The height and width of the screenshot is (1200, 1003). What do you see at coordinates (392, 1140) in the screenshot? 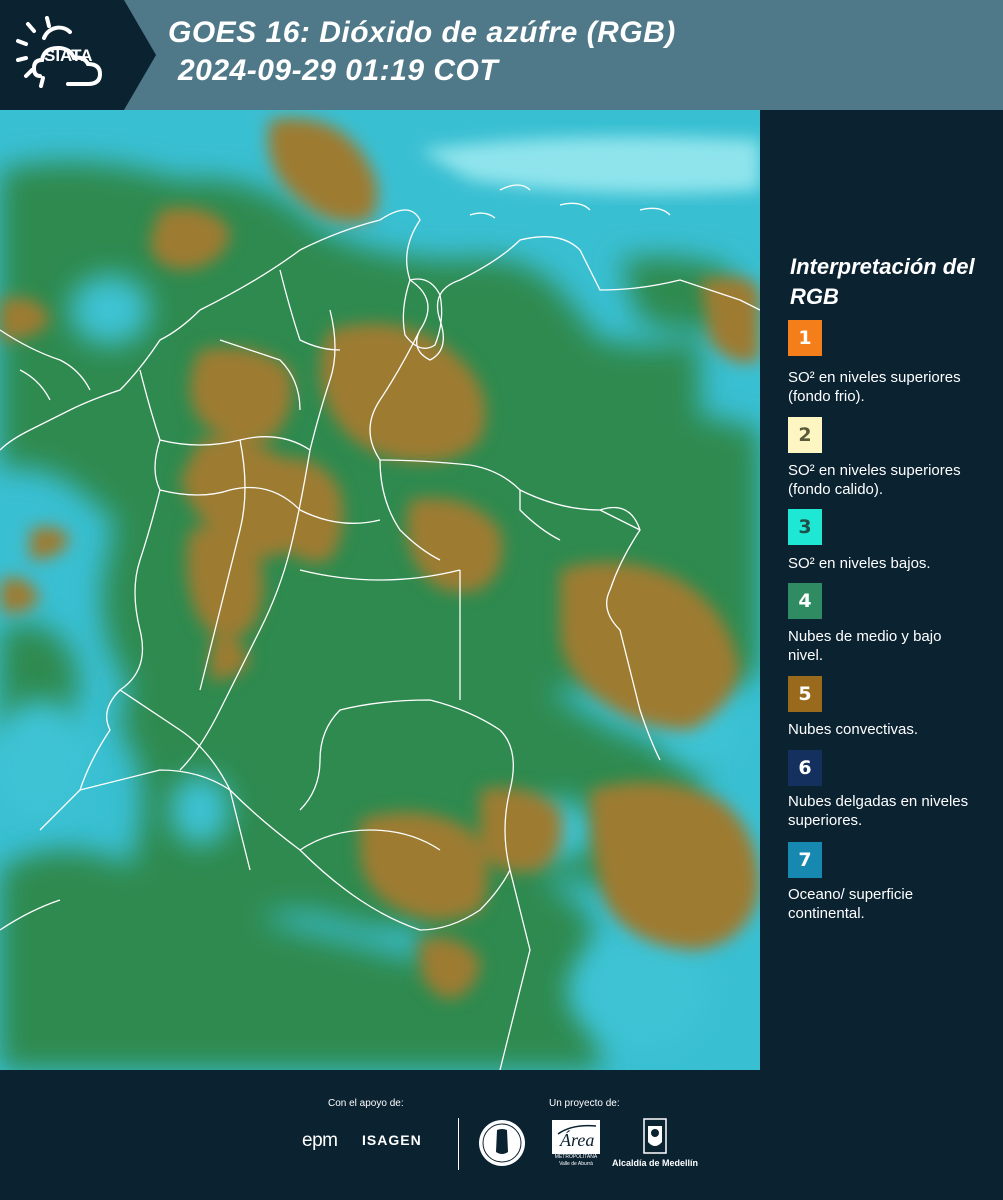
I see `isagen-logo: ISAGEN` at bounding box center [392, 1140].